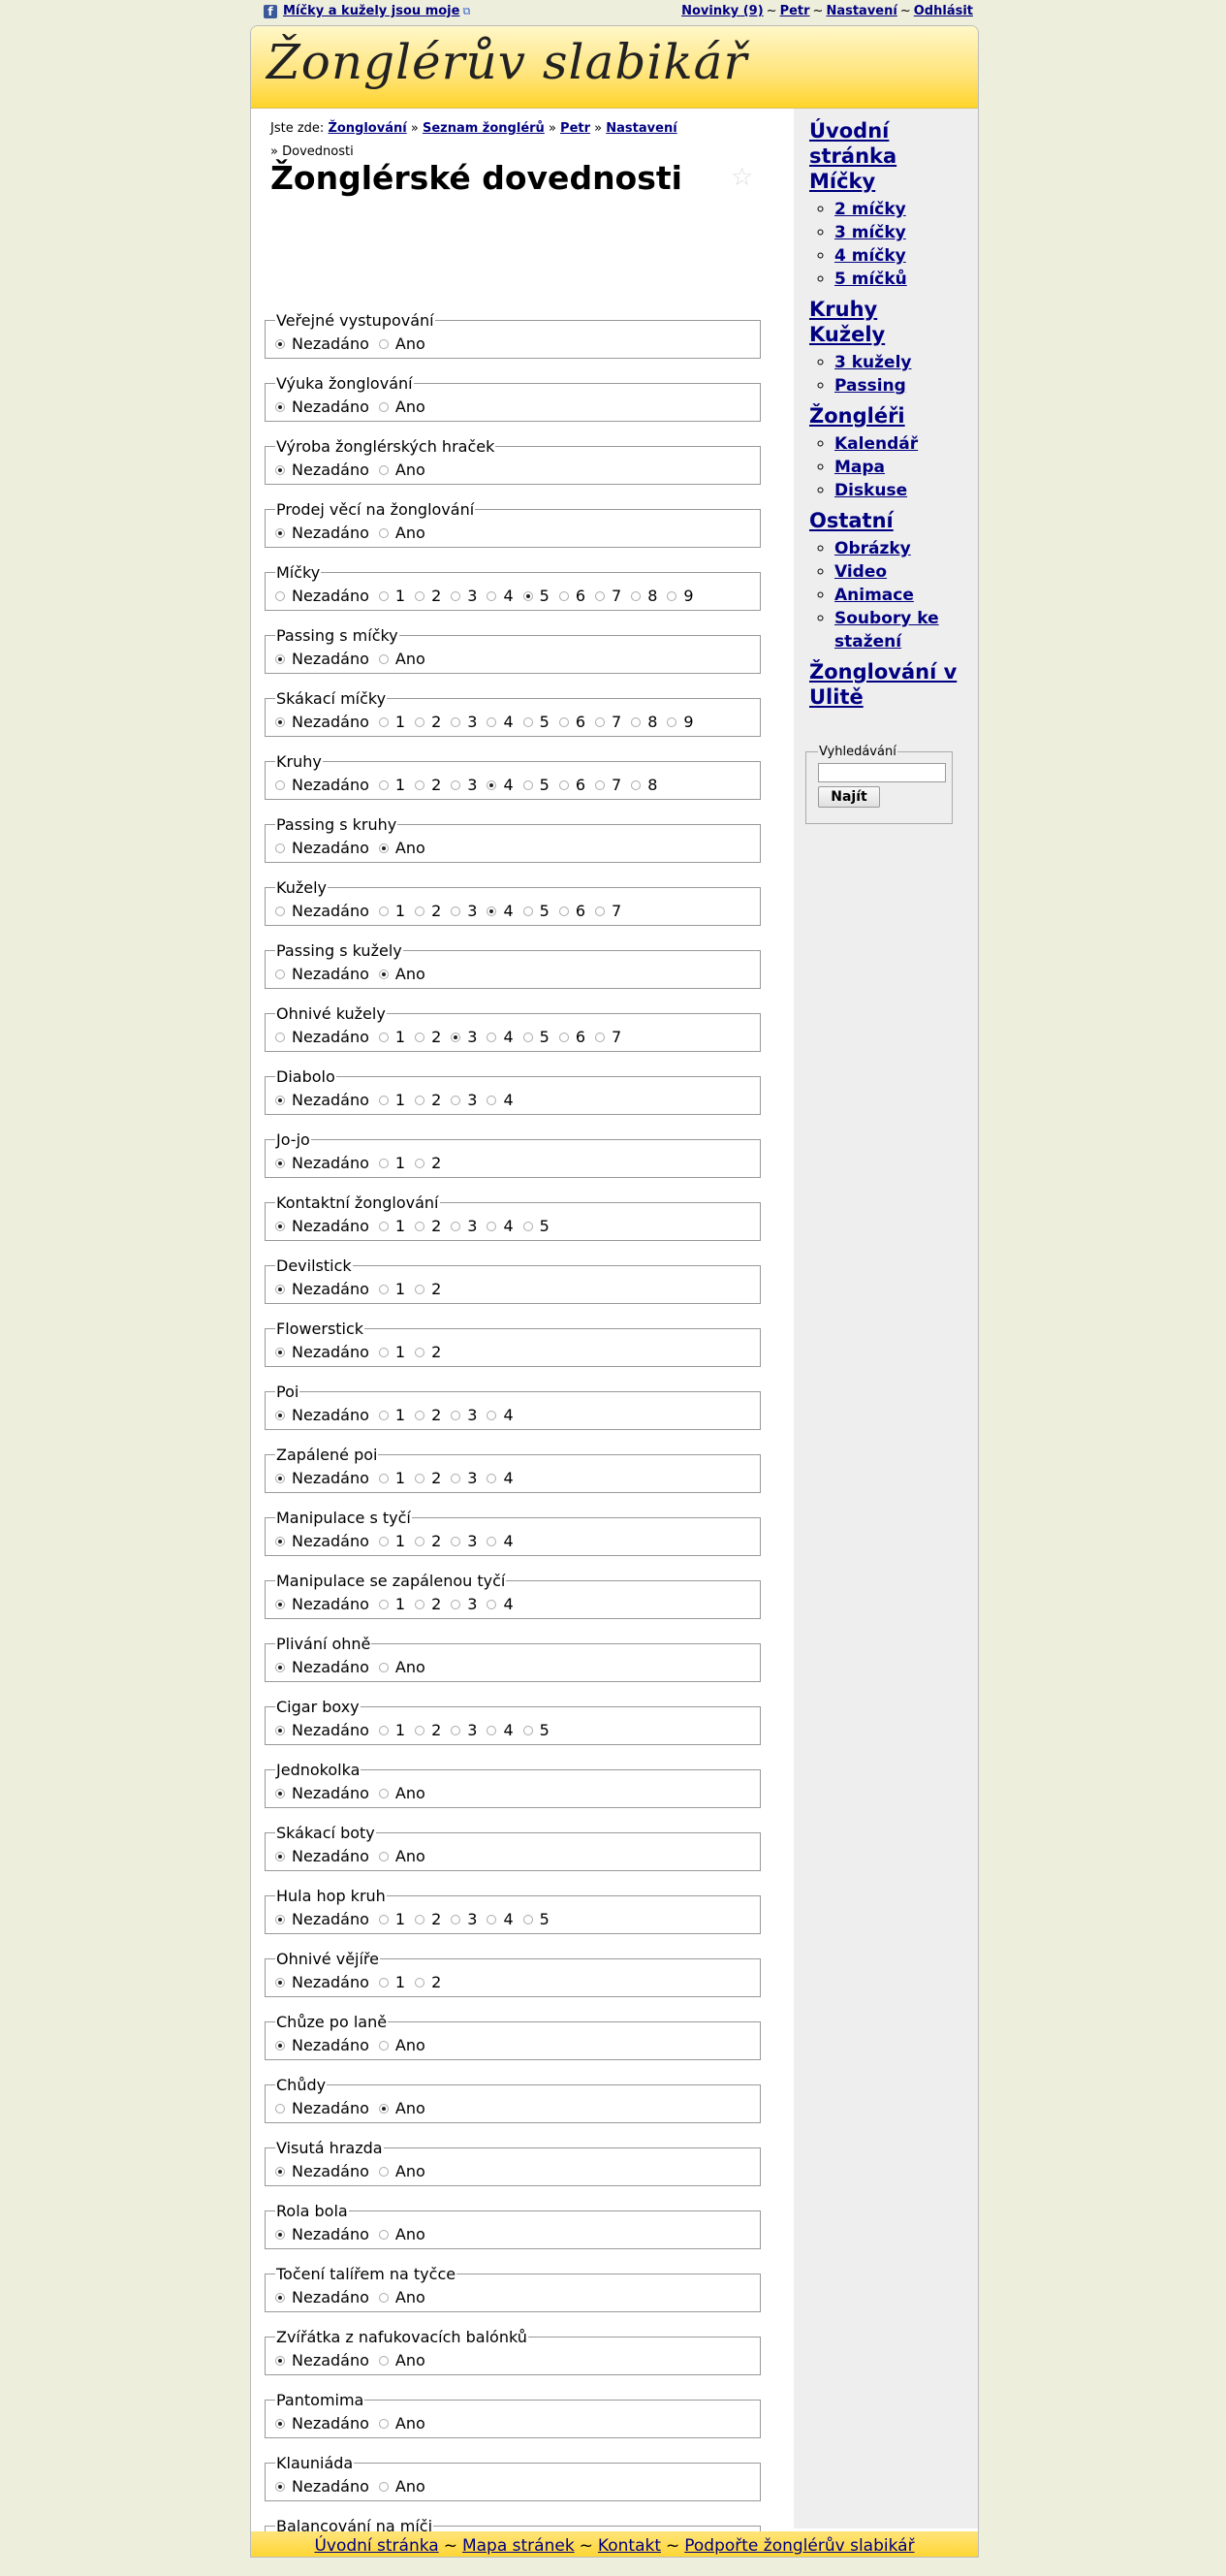 Image resolution: width=1226 pixels, height=2576 pixels. What do you see at coordinates (367, 128) in the screenshot?
I see `breadcrumb-juggling: Žonglování` at bounding box center [367, 128].